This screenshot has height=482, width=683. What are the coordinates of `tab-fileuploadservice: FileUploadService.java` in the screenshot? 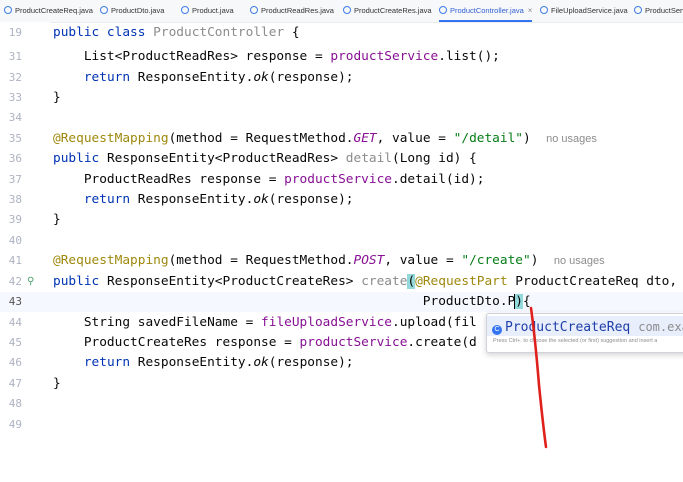 It's located at (584, 11).